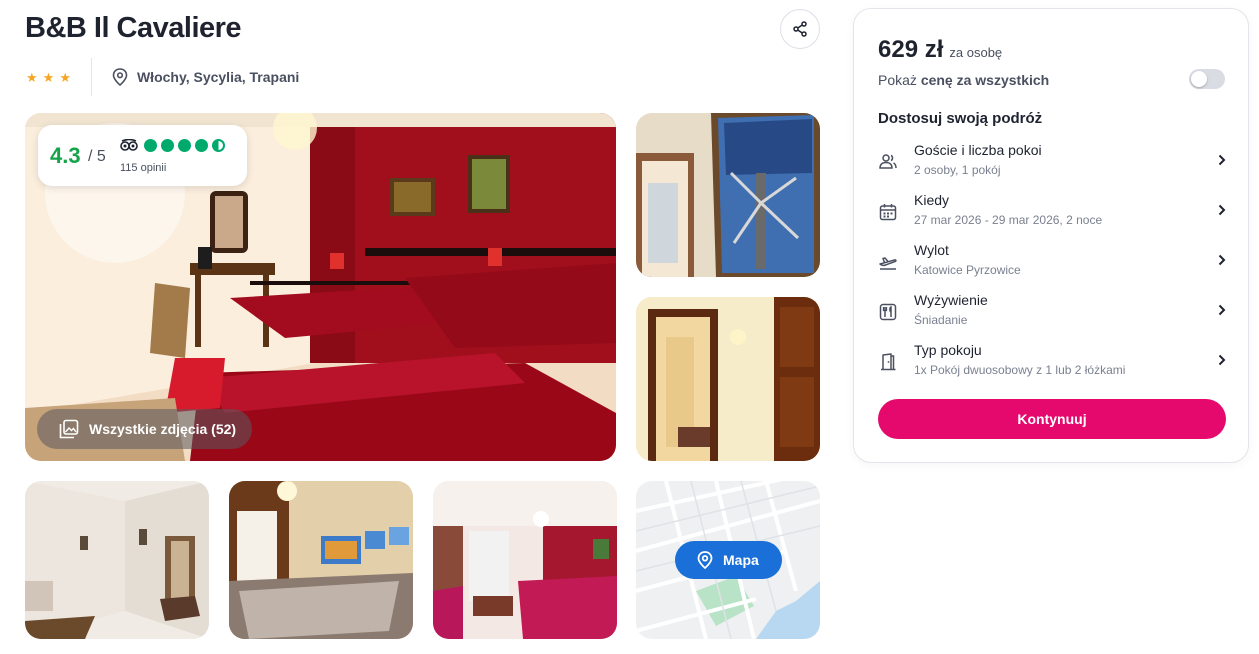  I want to click on option-value: 27 mar 2026 - 29 mar 2026, 2 noce, so click(1008, 220).